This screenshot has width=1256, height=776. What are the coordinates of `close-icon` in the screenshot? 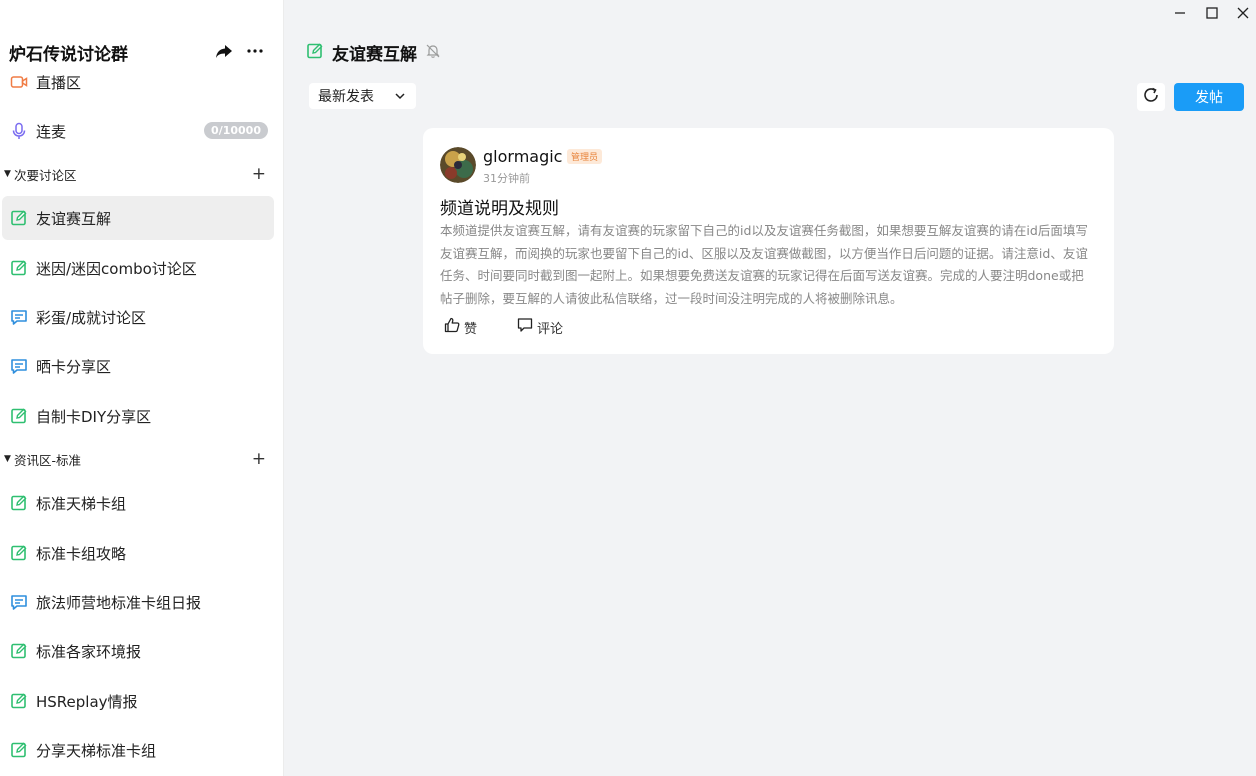 It's located at (1243, 13).